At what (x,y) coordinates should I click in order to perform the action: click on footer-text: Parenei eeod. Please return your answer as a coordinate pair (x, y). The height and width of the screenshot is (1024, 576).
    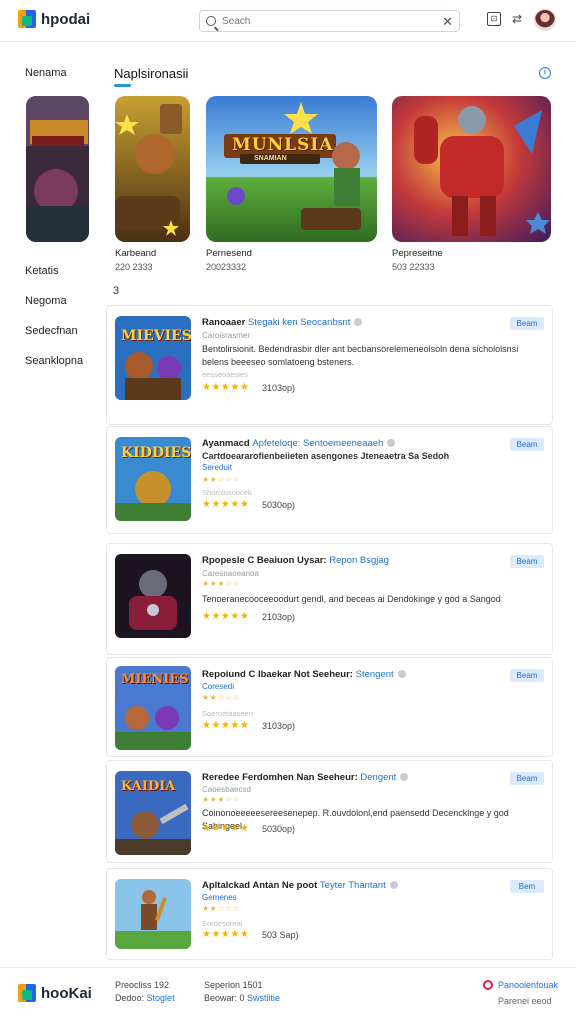
    Looking at the image, I should click on (525, 1001).